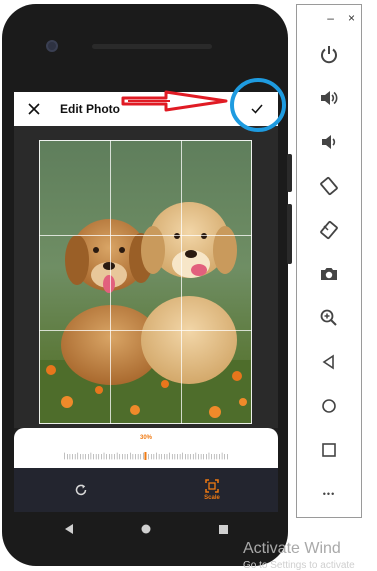 The image size is (377, 571). Describe the element at coordinates (146, 490) in the screenshot. I see `edit-toolbar: Scale` at that location.